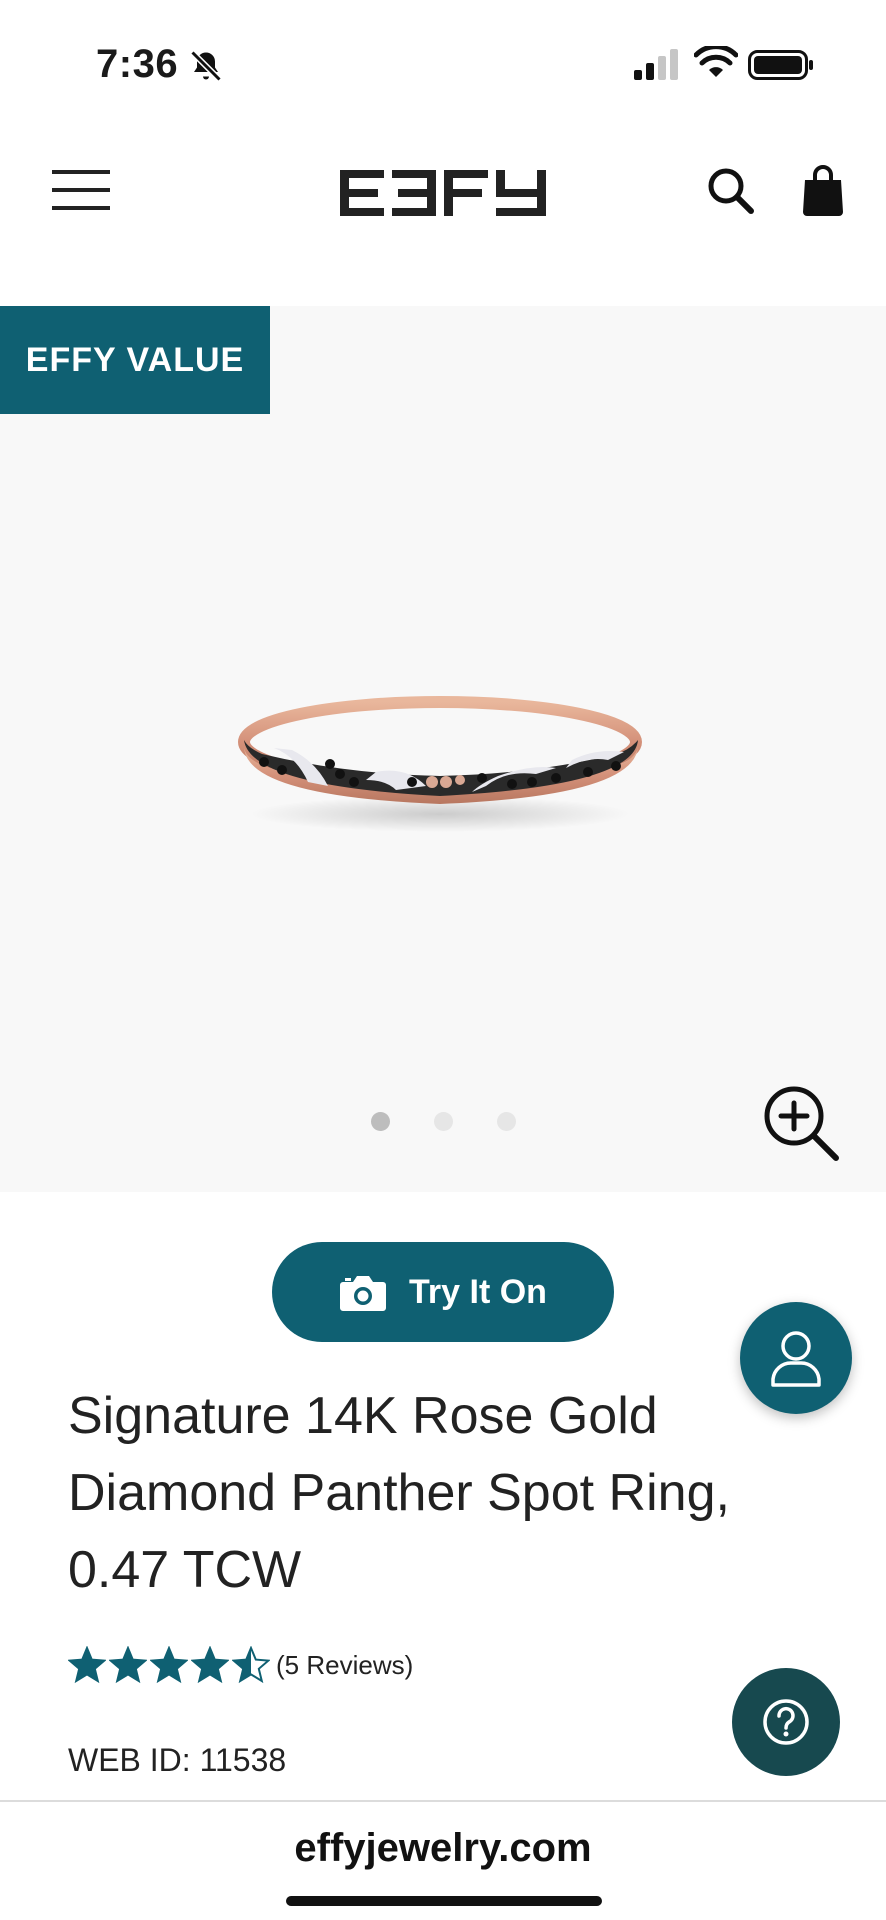  I want to click on carousel-dots, so click(443, 1121).